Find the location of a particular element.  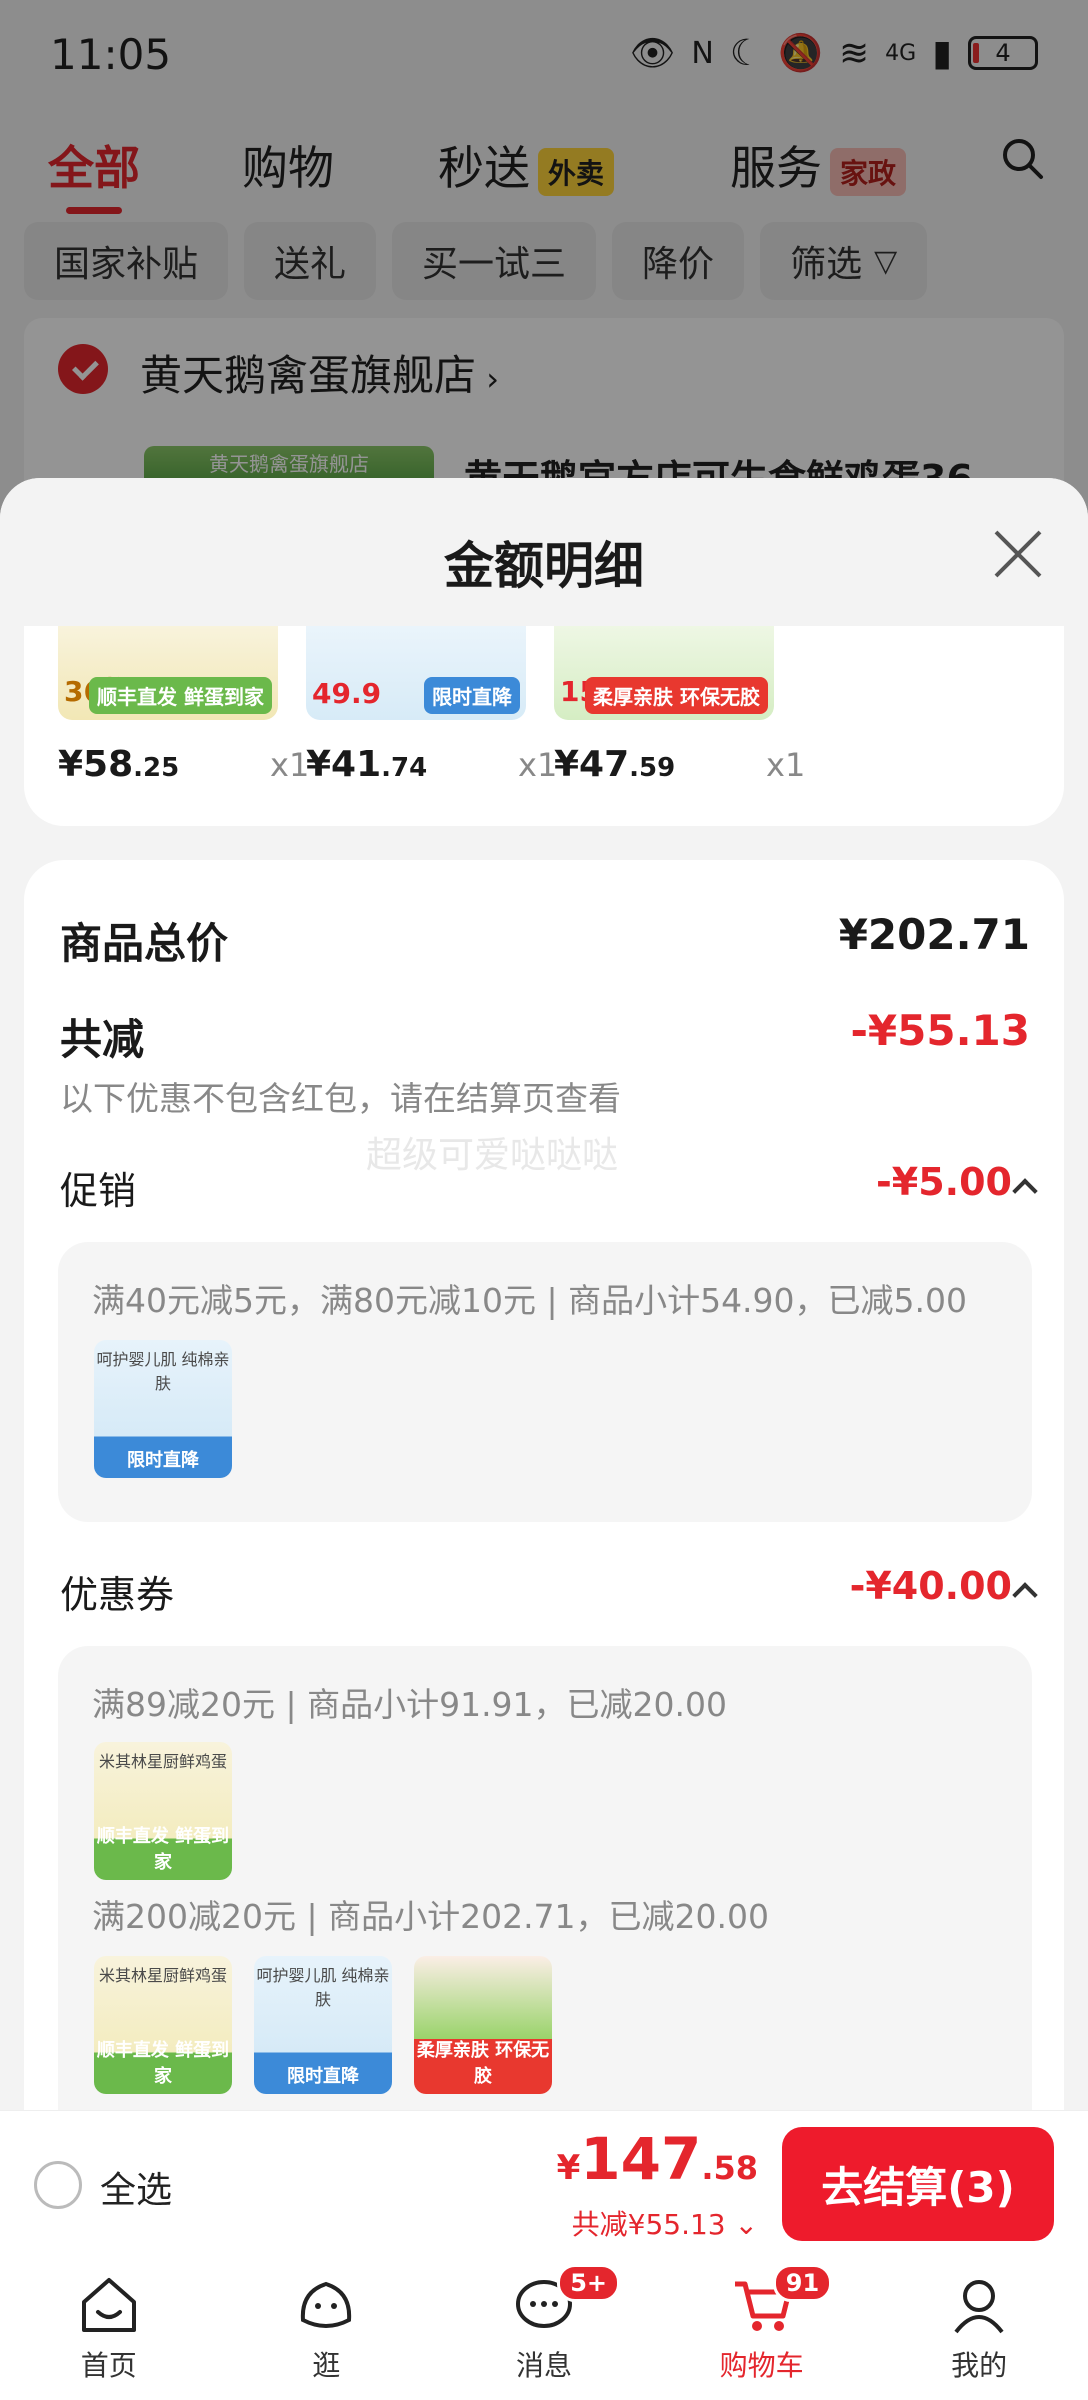

cart-badge: 91 is located at coordinates (802, 2283).